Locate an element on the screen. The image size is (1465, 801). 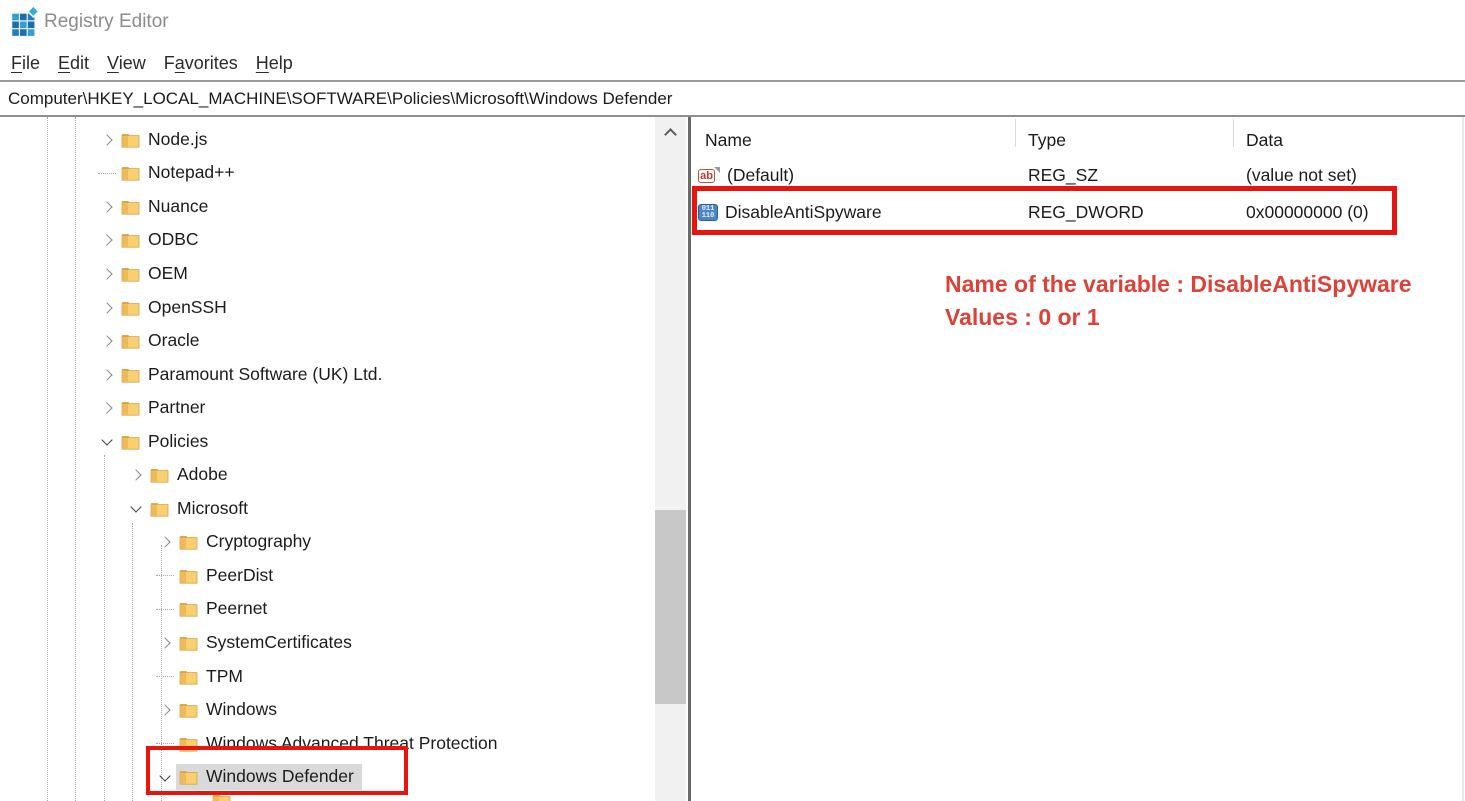
tree-item-notepad: Notepad++ is located at coordinates (327, 174).